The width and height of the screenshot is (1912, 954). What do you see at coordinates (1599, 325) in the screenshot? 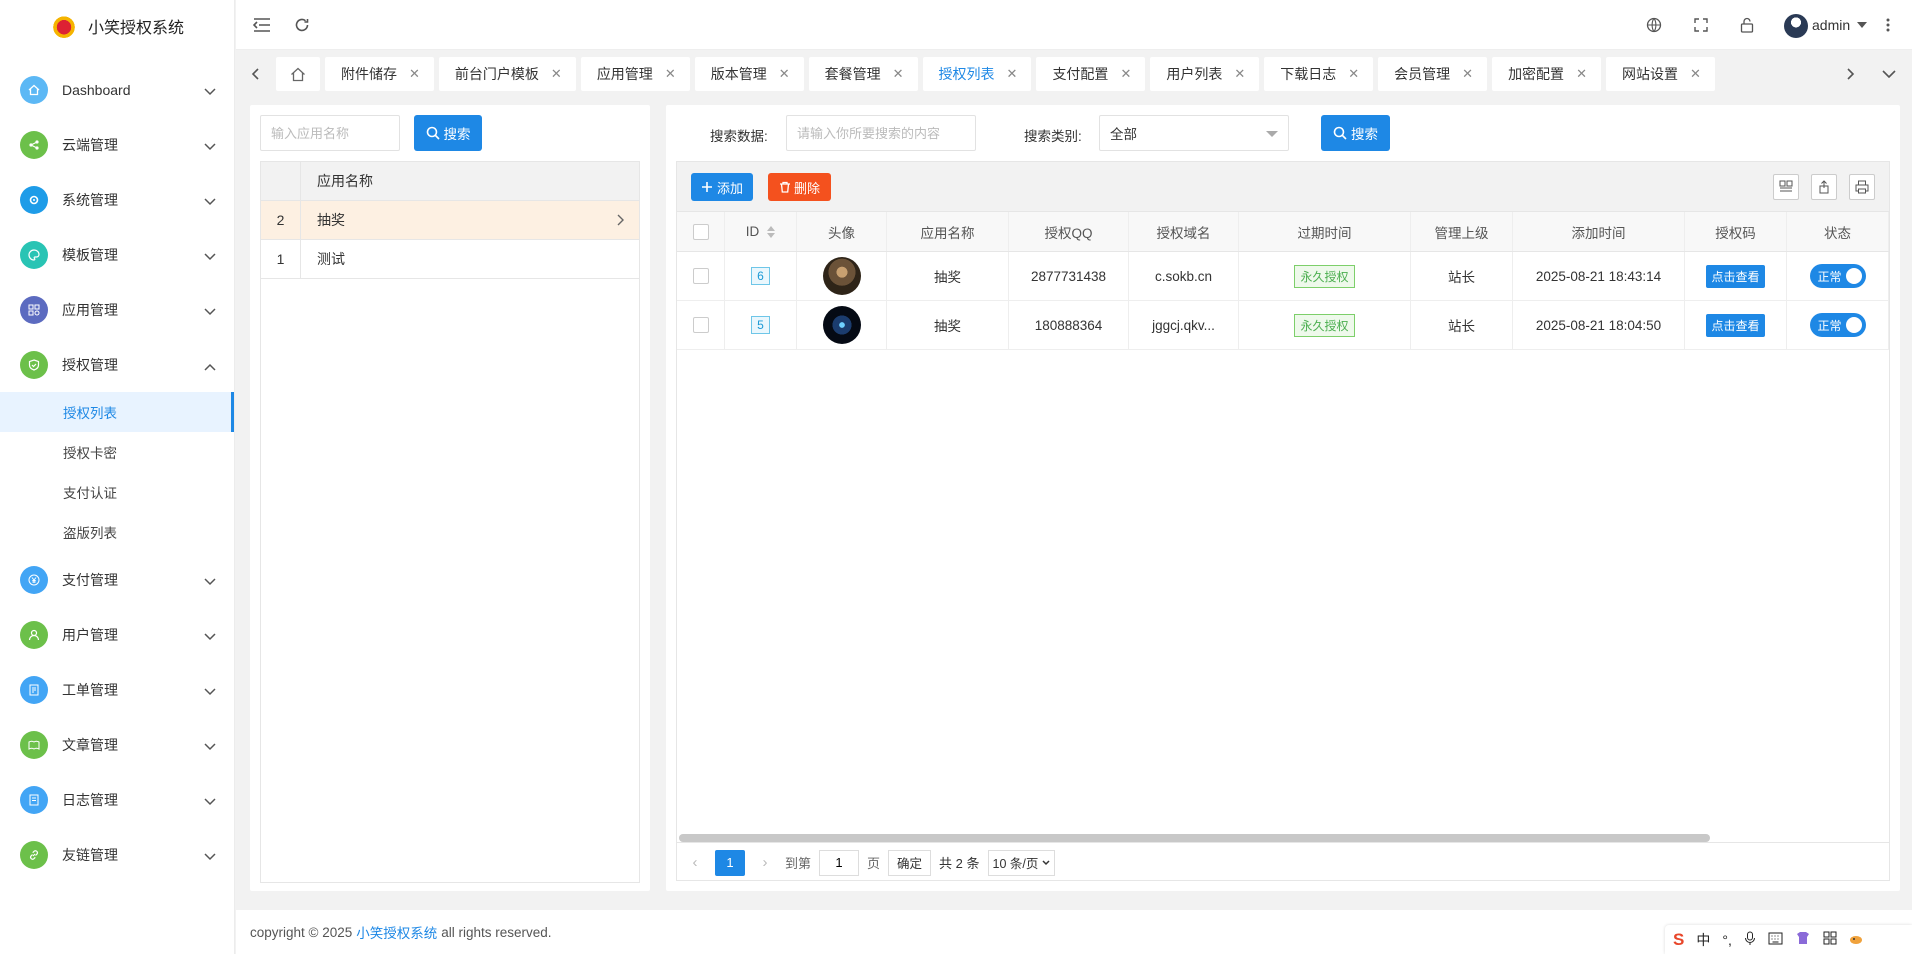
I see `table-cell: 2025-08-21 18:04:50` at bounding box center [1599, 325].